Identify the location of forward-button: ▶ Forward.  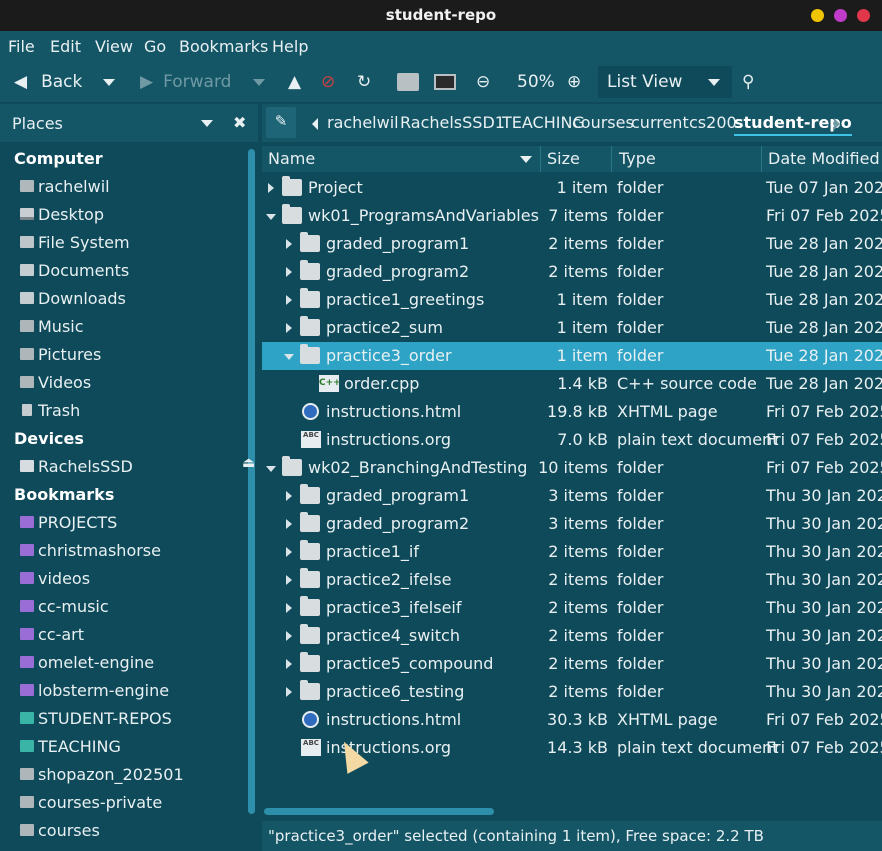
(185, 82).